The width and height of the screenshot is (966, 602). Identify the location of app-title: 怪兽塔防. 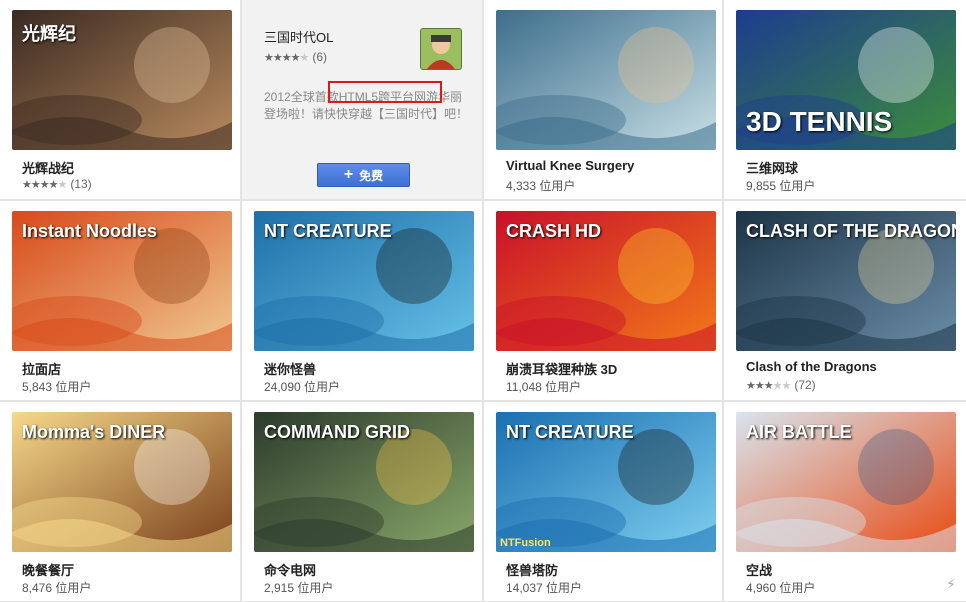
(532, 569).